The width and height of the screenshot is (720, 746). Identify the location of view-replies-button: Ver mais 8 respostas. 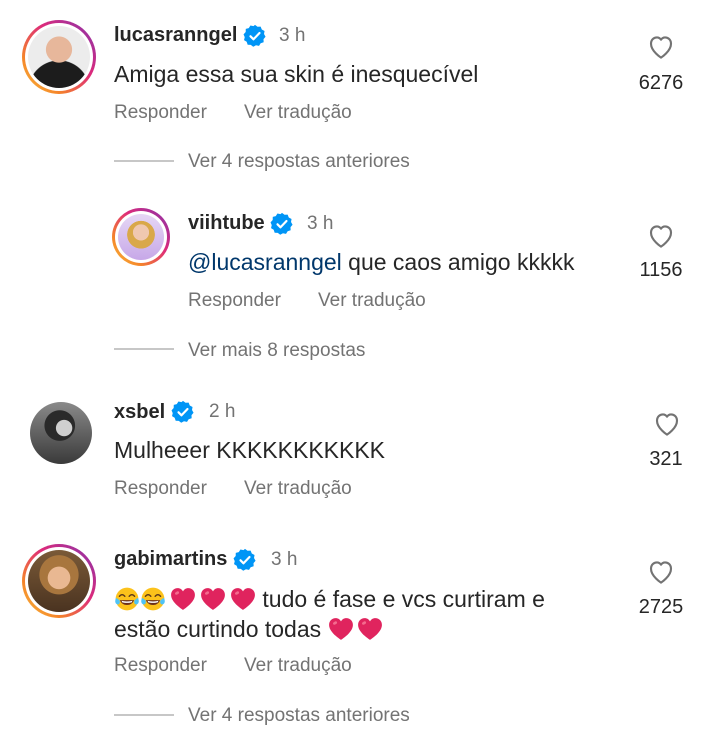
(276, 351).